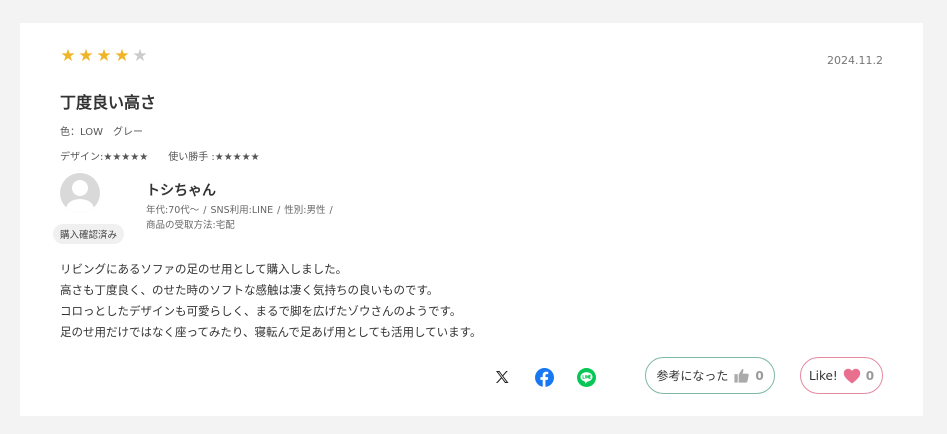 The image size is (947, 434). I want to click on heart-icon, so click(851, 375).